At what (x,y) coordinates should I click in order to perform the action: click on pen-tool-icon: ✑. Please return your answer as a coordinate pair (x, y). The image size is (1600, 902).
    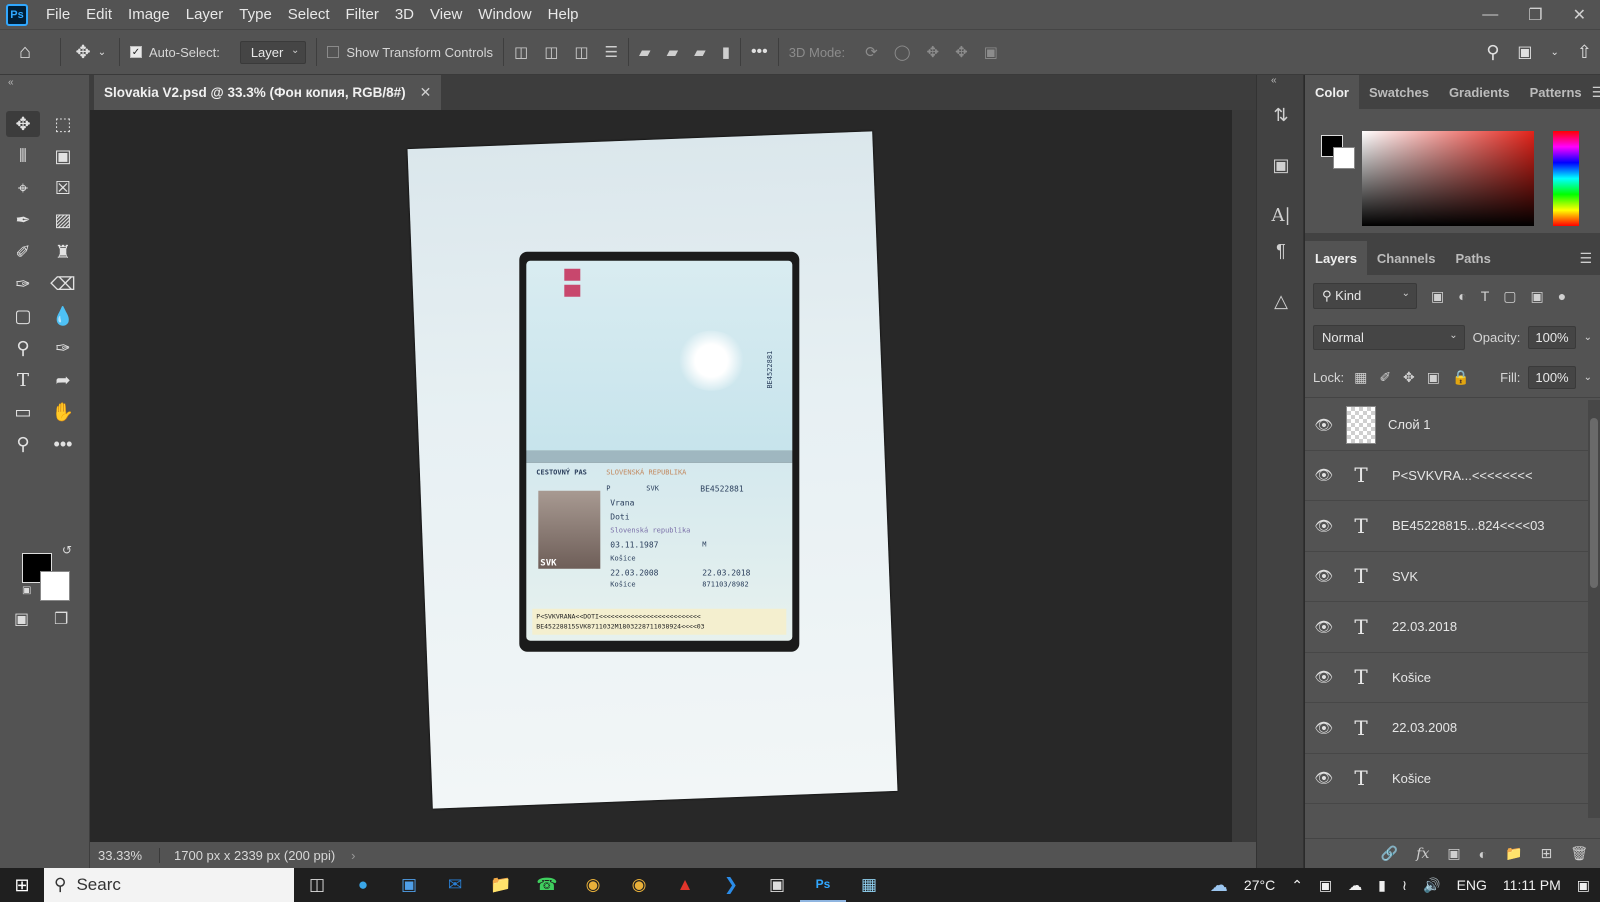
    Looking at the image, I should click on (63, 348).